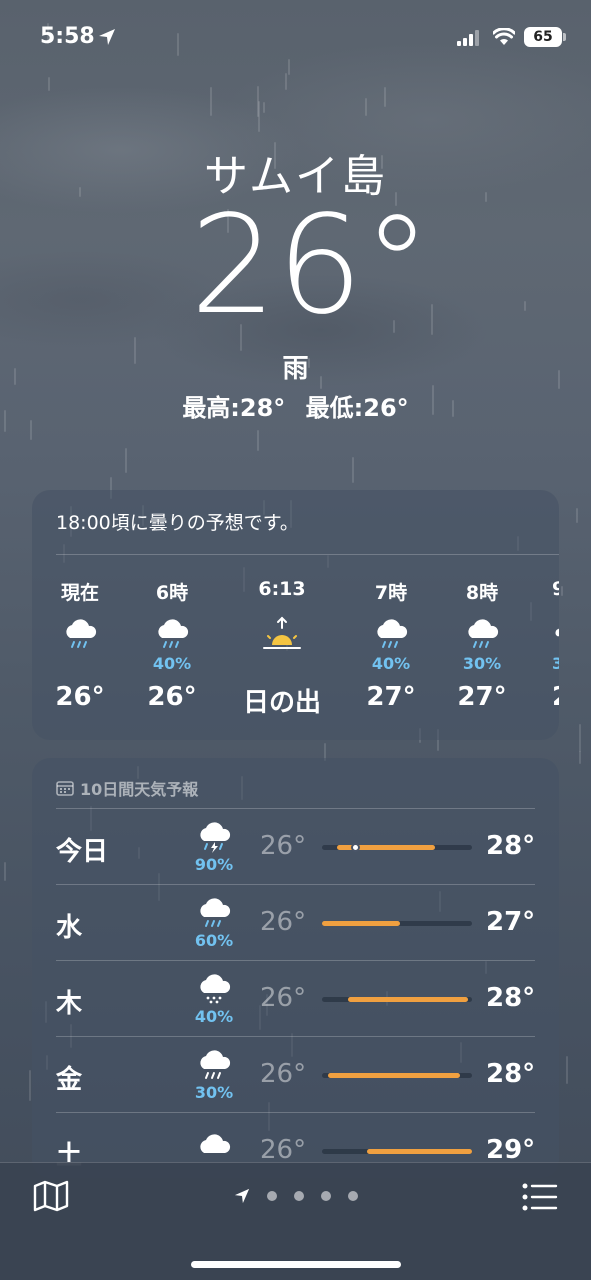 This screenshot has width=591, height=1280. I want to click on cellular-signal-icon, so click(468, 38).